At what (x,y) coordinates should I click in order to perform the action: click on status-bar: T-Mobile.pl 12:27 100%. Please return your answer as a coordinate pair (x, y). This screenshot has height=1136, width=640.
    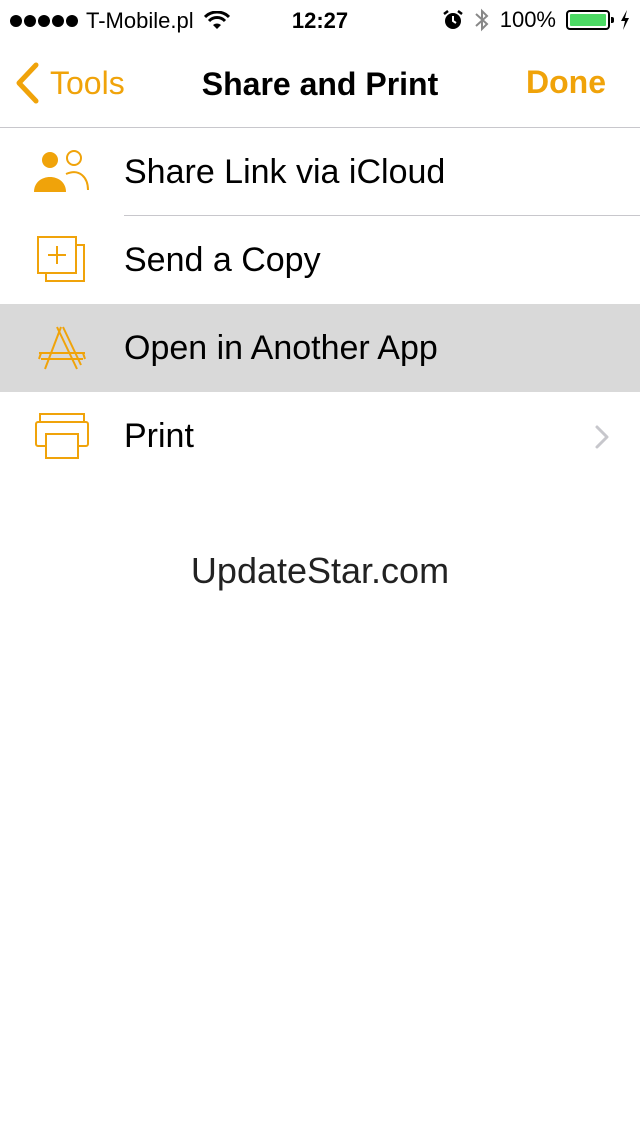
    Looking at the image, I should click on (320, 20).